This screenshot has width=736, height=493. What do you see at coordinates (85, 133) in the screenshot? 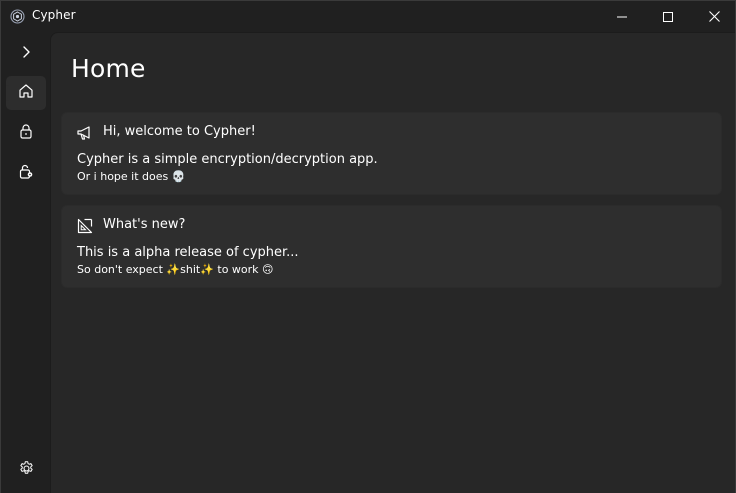
I see `megaphone-icon` at bounding box center [85, 133].